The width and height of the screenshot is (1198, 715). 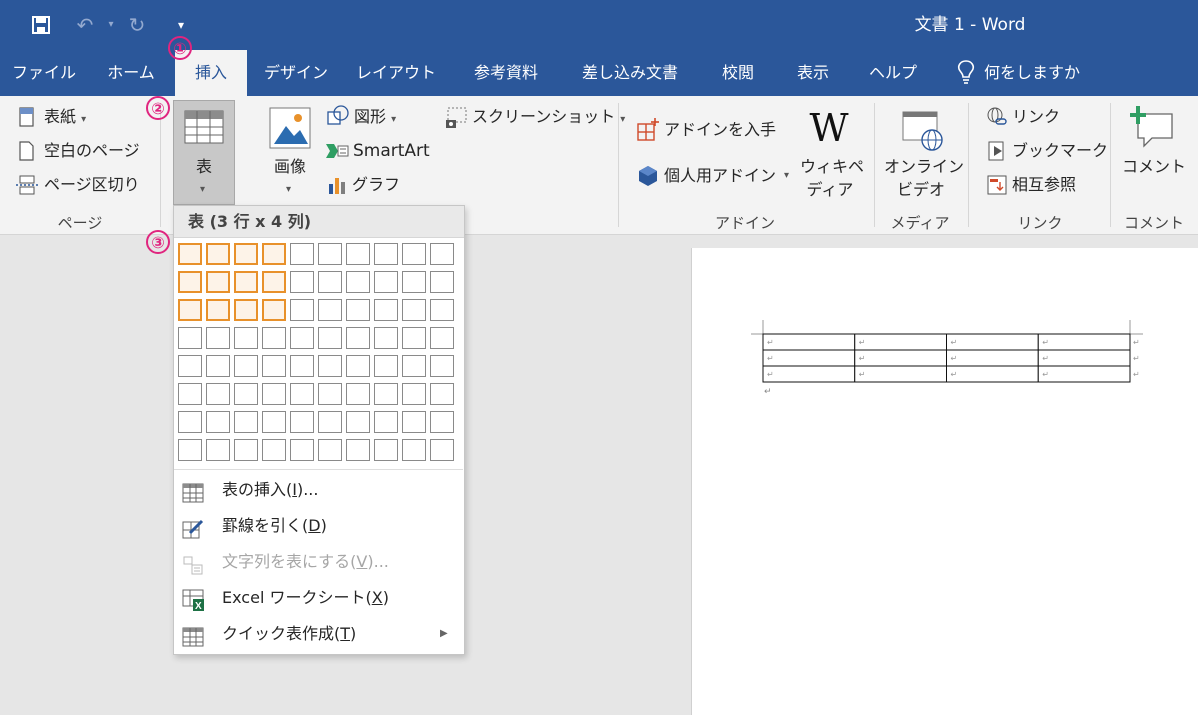 I want to click on cover-page-icon, so click(x=28, y=117).